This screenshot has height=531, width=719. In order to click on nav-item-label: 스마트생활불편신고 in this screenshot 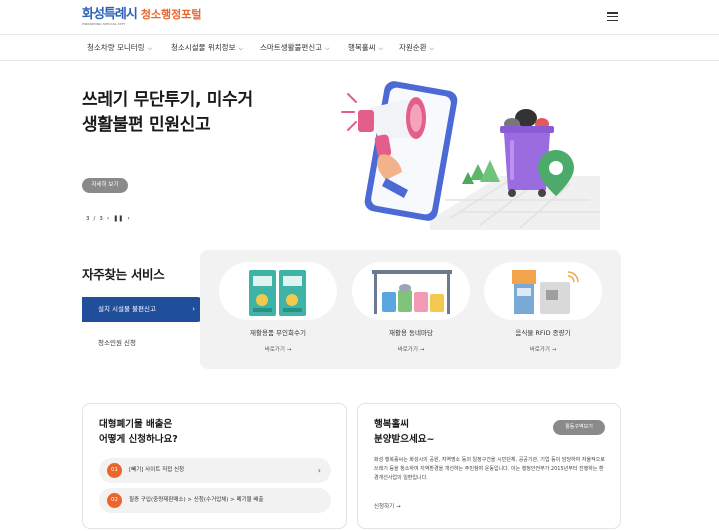, I will do `click(291, 47)`.